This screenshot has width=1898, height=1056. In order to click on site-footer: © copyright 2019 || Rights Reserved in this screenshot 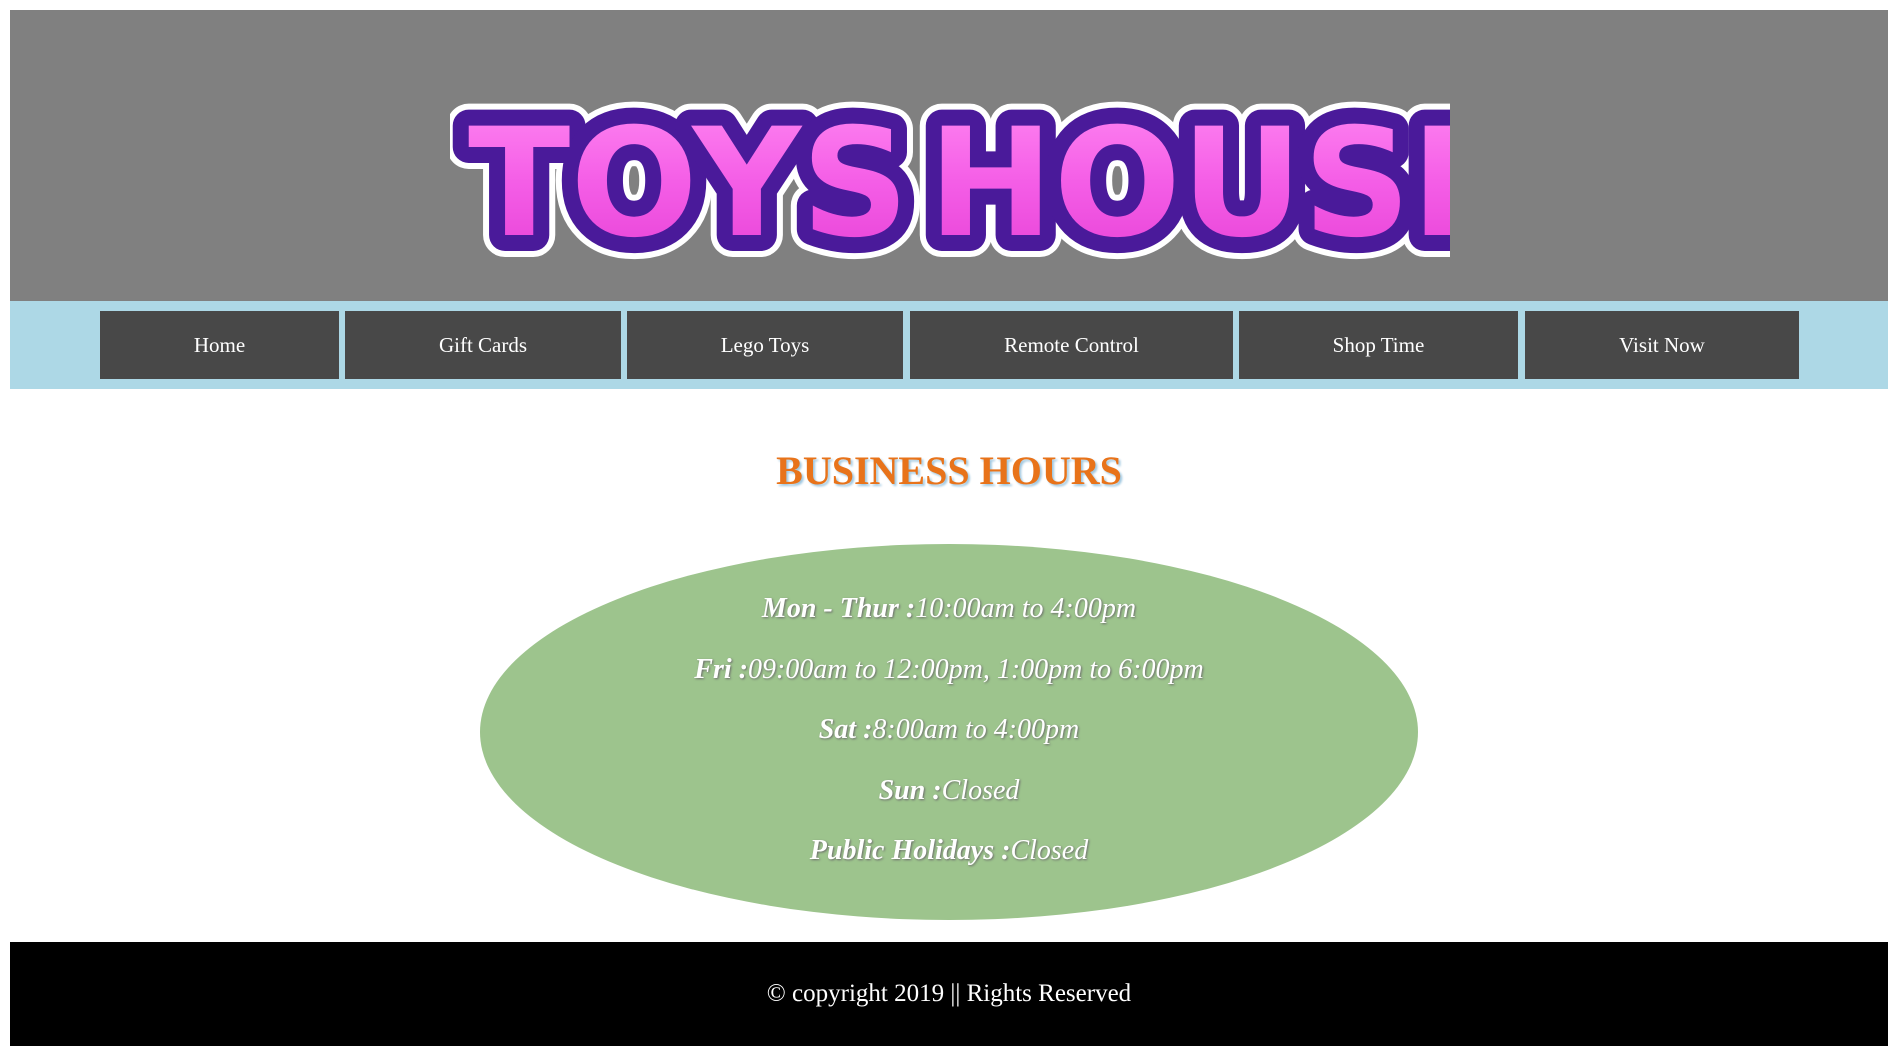, I will do `click(949, 994)`.